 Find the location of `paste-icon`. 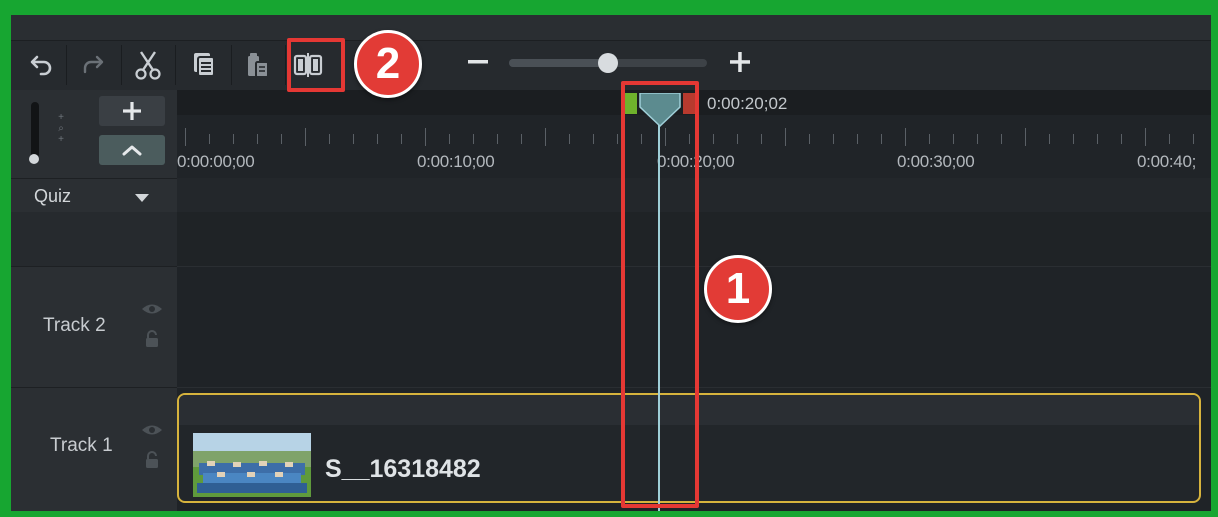

paste-icon is located at coordinates (258, 65).